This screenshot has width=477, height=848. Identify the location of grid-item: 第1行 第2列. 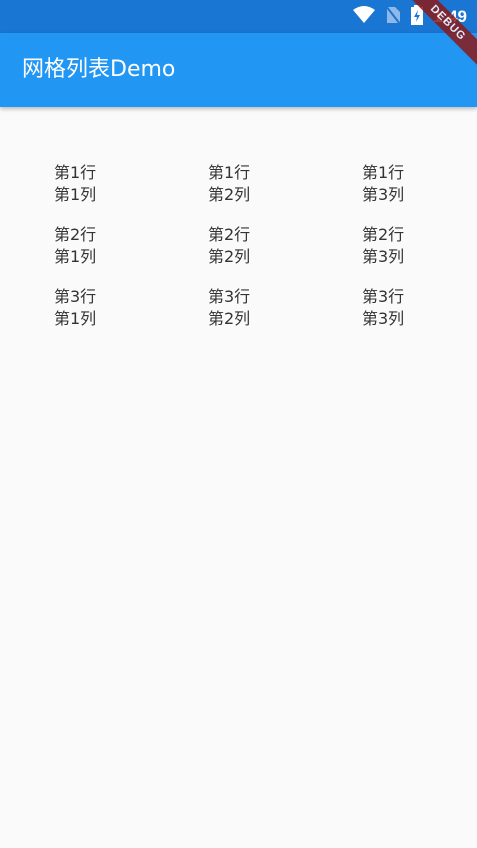
(285, 193).